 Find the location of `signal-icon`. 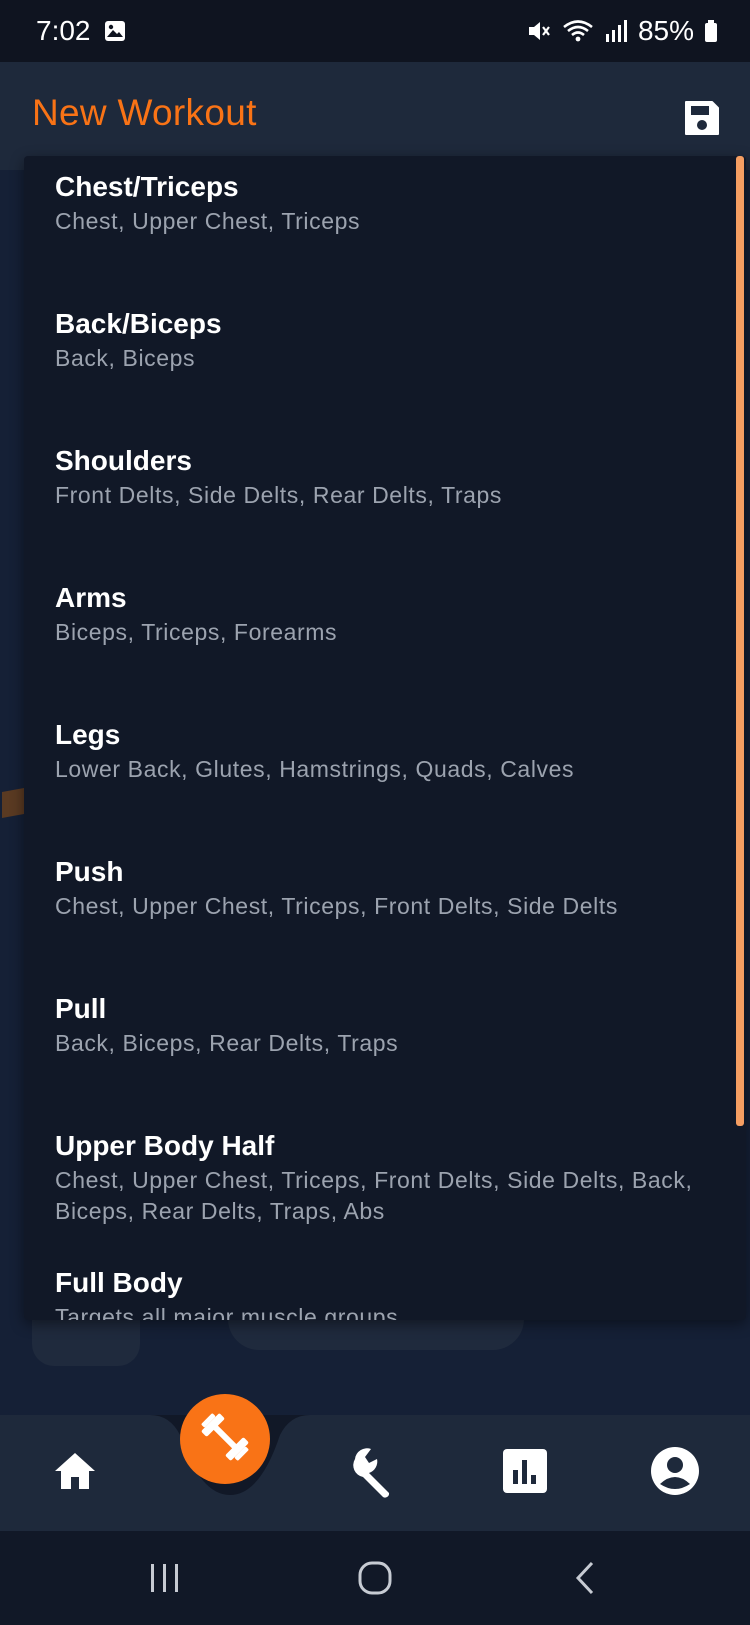

signal-icon is located at coordinates (616, 31).